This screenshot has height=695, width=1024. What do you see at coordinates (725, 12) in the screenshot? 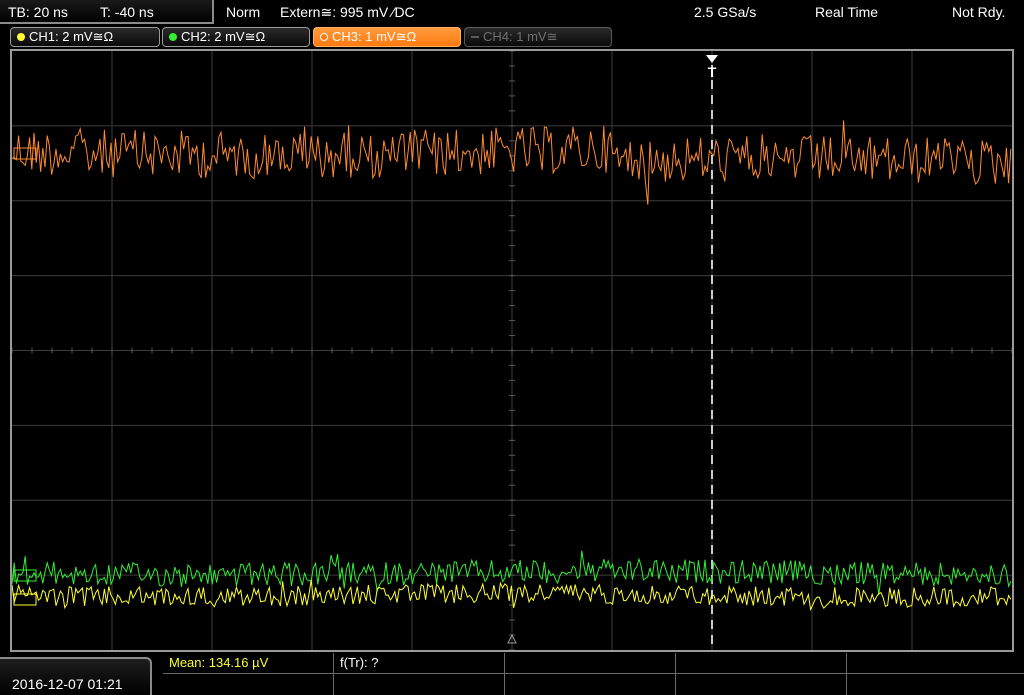
I see `sample-rate-label: 2.5 GSa/s` at bounding box center [725, 12].